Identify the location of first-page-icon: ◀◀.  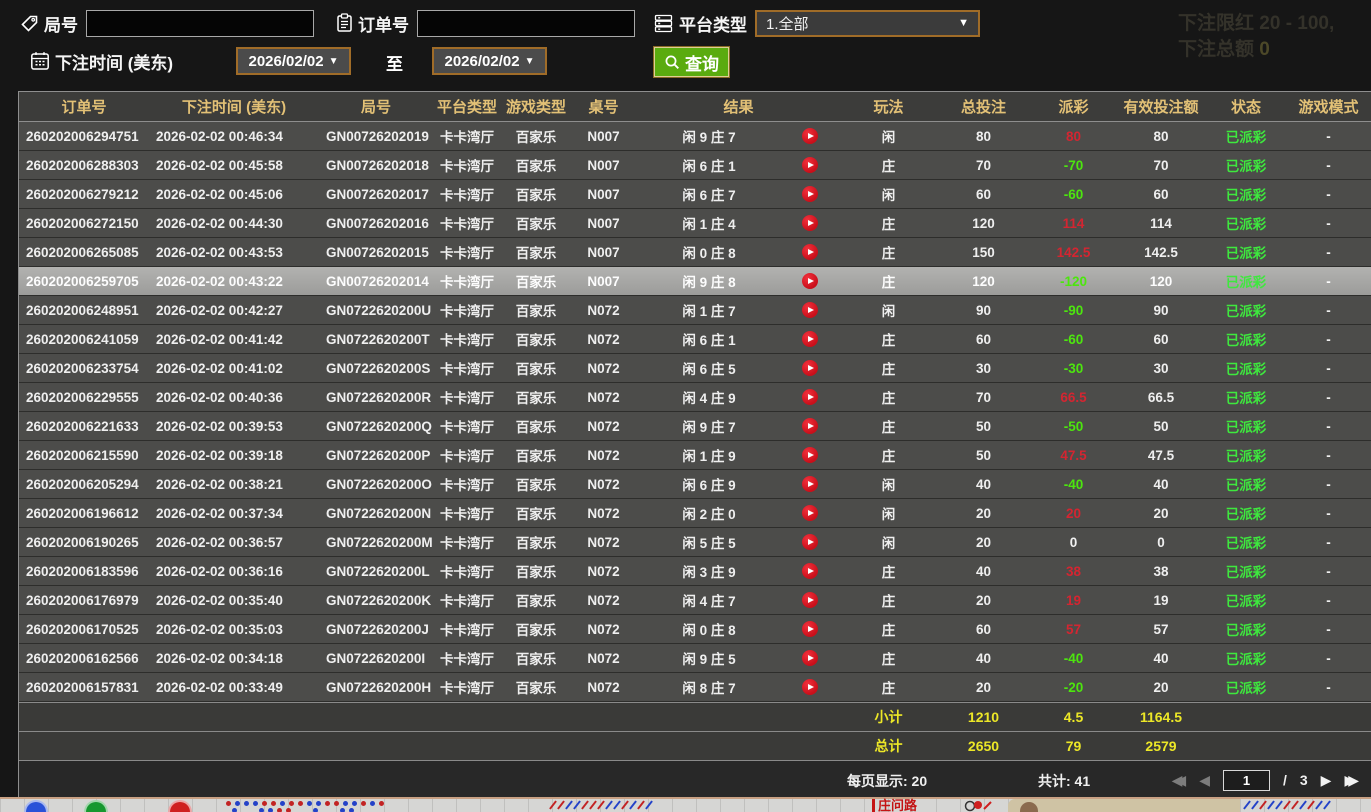
(1179, 780).